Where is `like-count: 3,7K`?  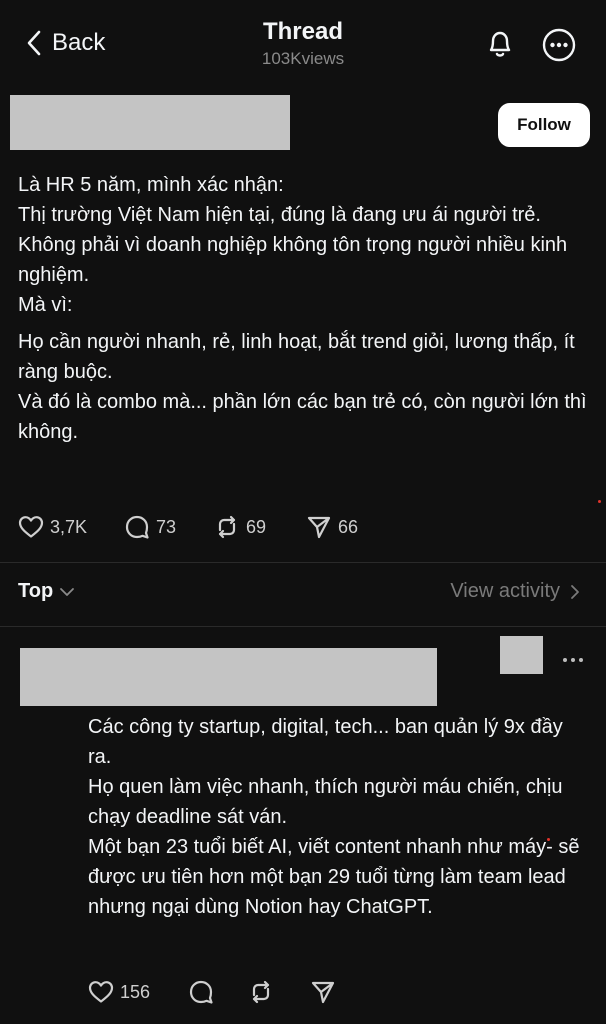 like-count: 3,7K is located at coordinates (69, 526).